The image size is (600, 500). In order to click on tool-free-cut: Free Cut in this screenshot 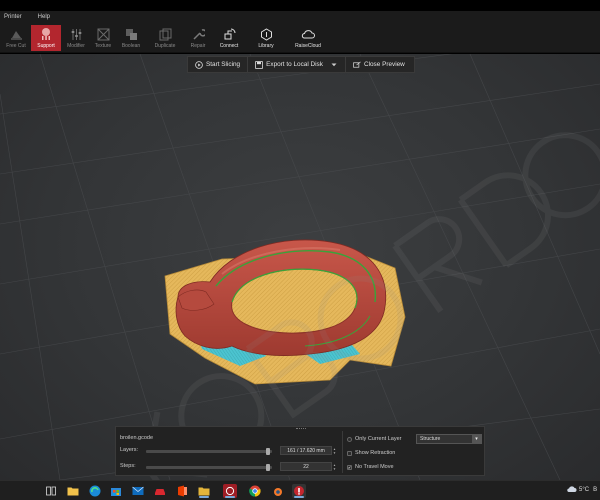, I will do `click(16, 38)`.